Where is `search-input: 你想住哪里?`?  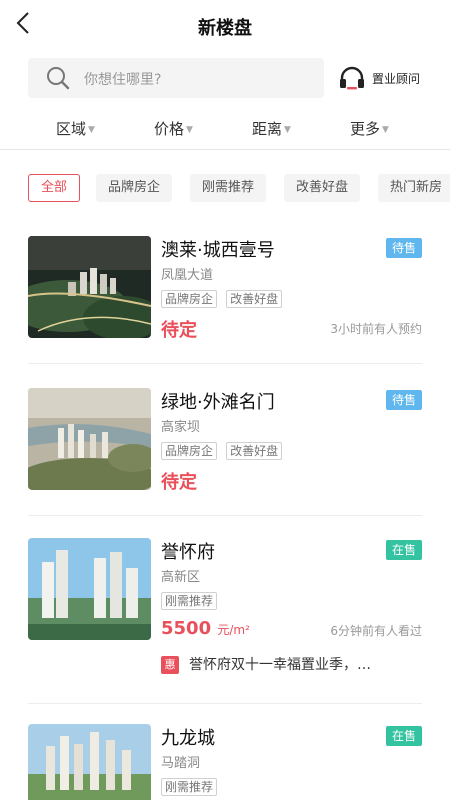 search-input: 你想住哪里? is located at coordinates (176, 78).